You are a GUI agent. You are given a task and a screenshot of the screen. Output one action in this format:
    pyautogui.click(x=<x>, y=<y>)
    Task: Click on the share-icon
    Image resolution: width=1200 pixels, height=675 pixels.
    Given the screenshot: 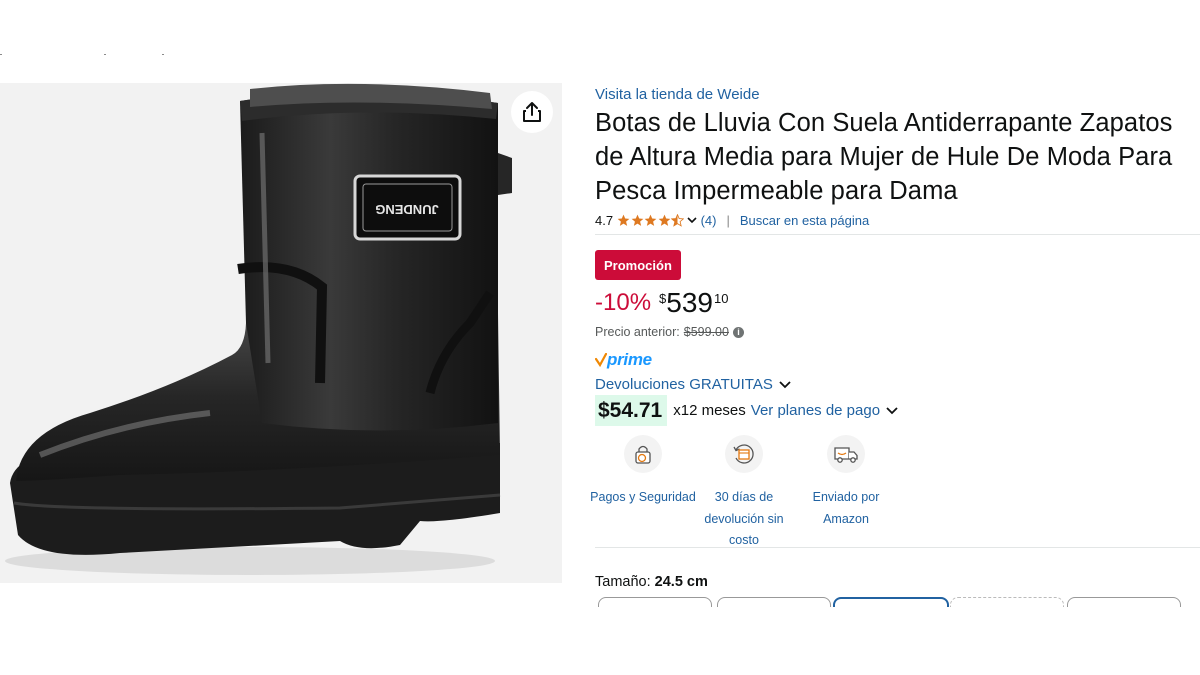 What is the action you would take?
    pyautogui.click(x=532, y=112)
    